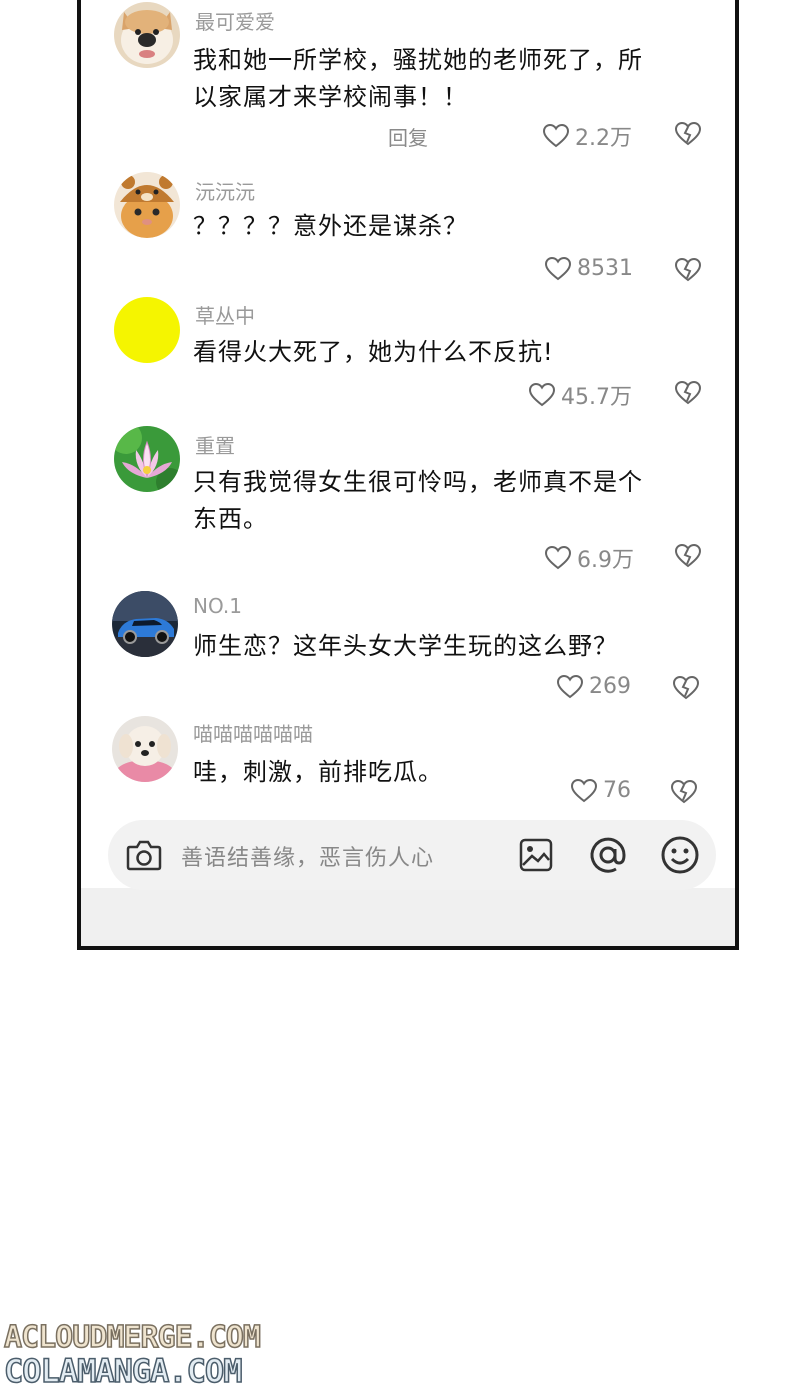 This screenshot has width=800, height=1392. I want to click on comment-username: 喵喵喵喵喵喵, so click(253, 732).